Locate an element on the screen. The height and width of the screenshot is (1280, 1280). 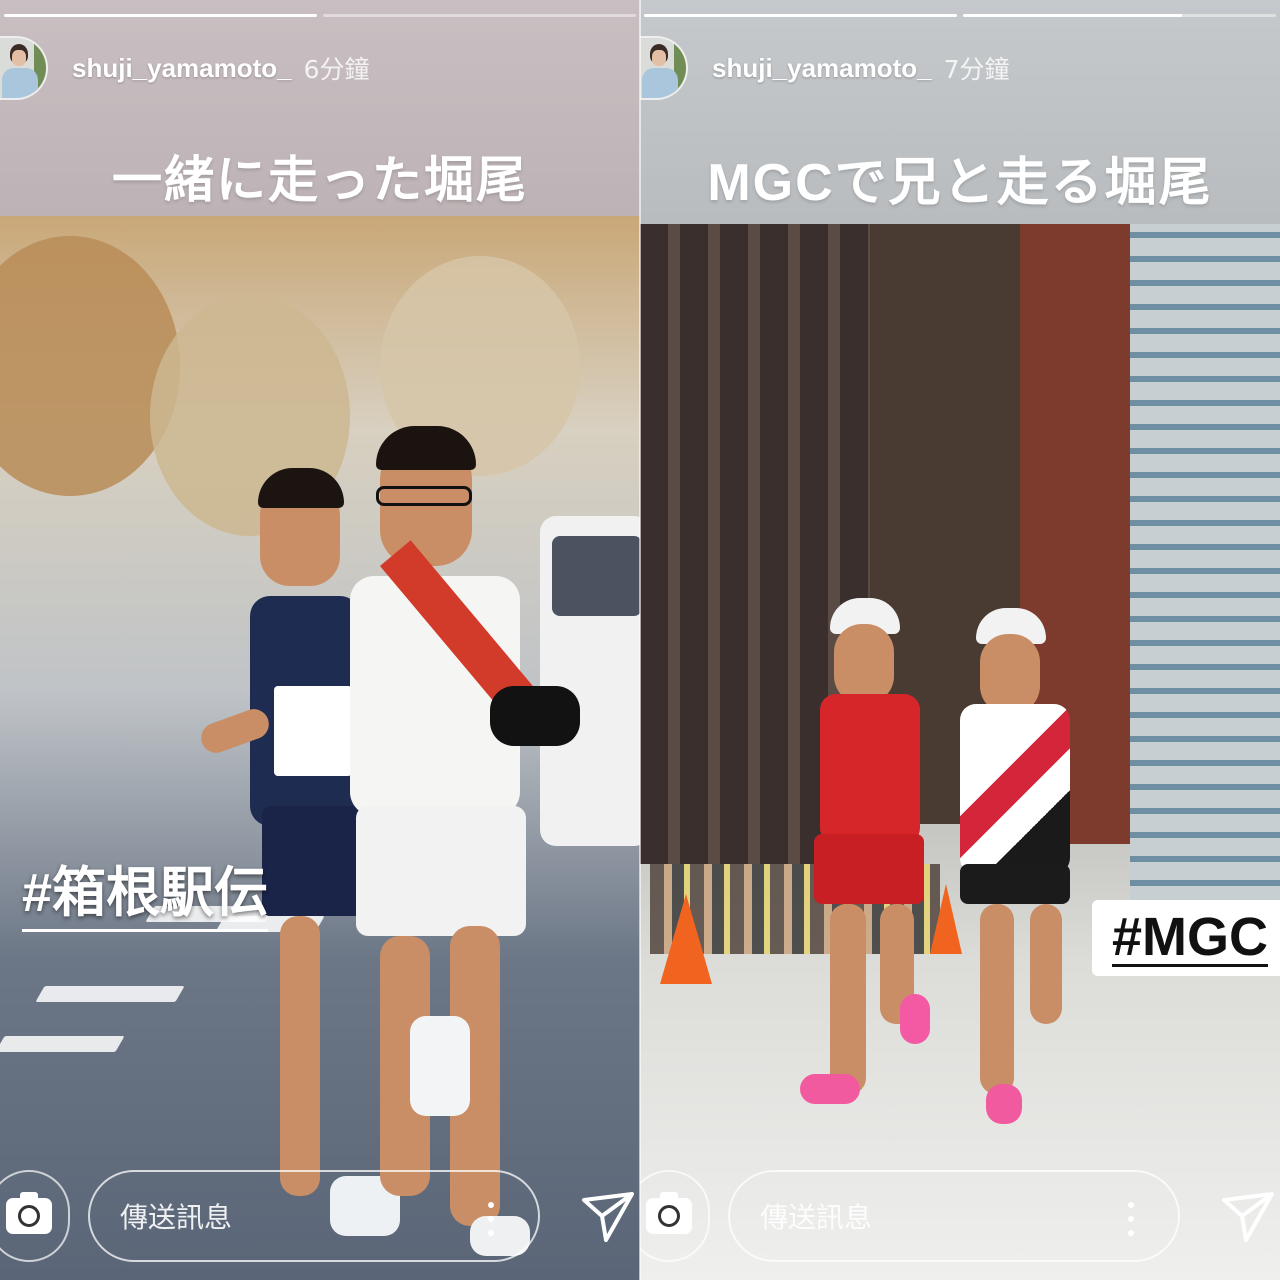
building-decor is located at coordinates (1205, 564).